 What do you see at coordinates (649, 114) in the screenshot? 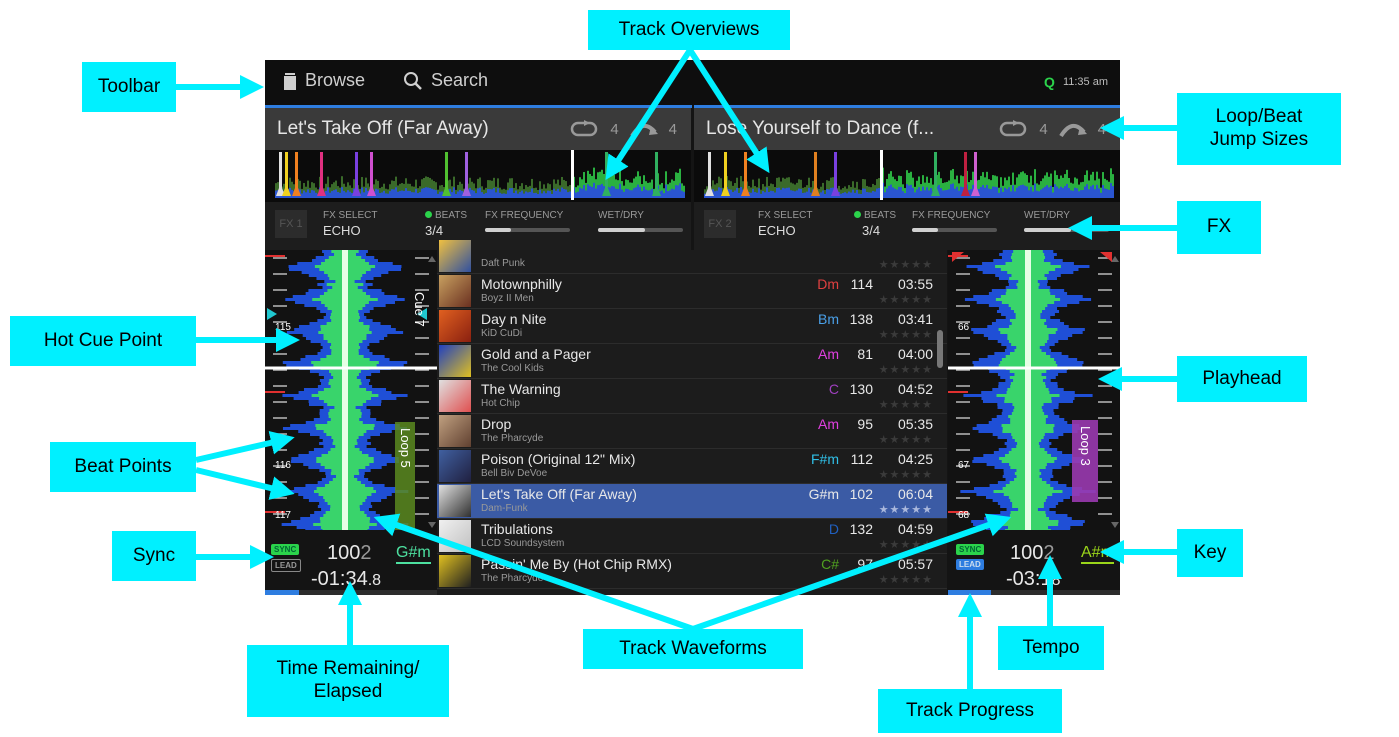
I see `arrow-overview-left` at bounding box center [649, 114].